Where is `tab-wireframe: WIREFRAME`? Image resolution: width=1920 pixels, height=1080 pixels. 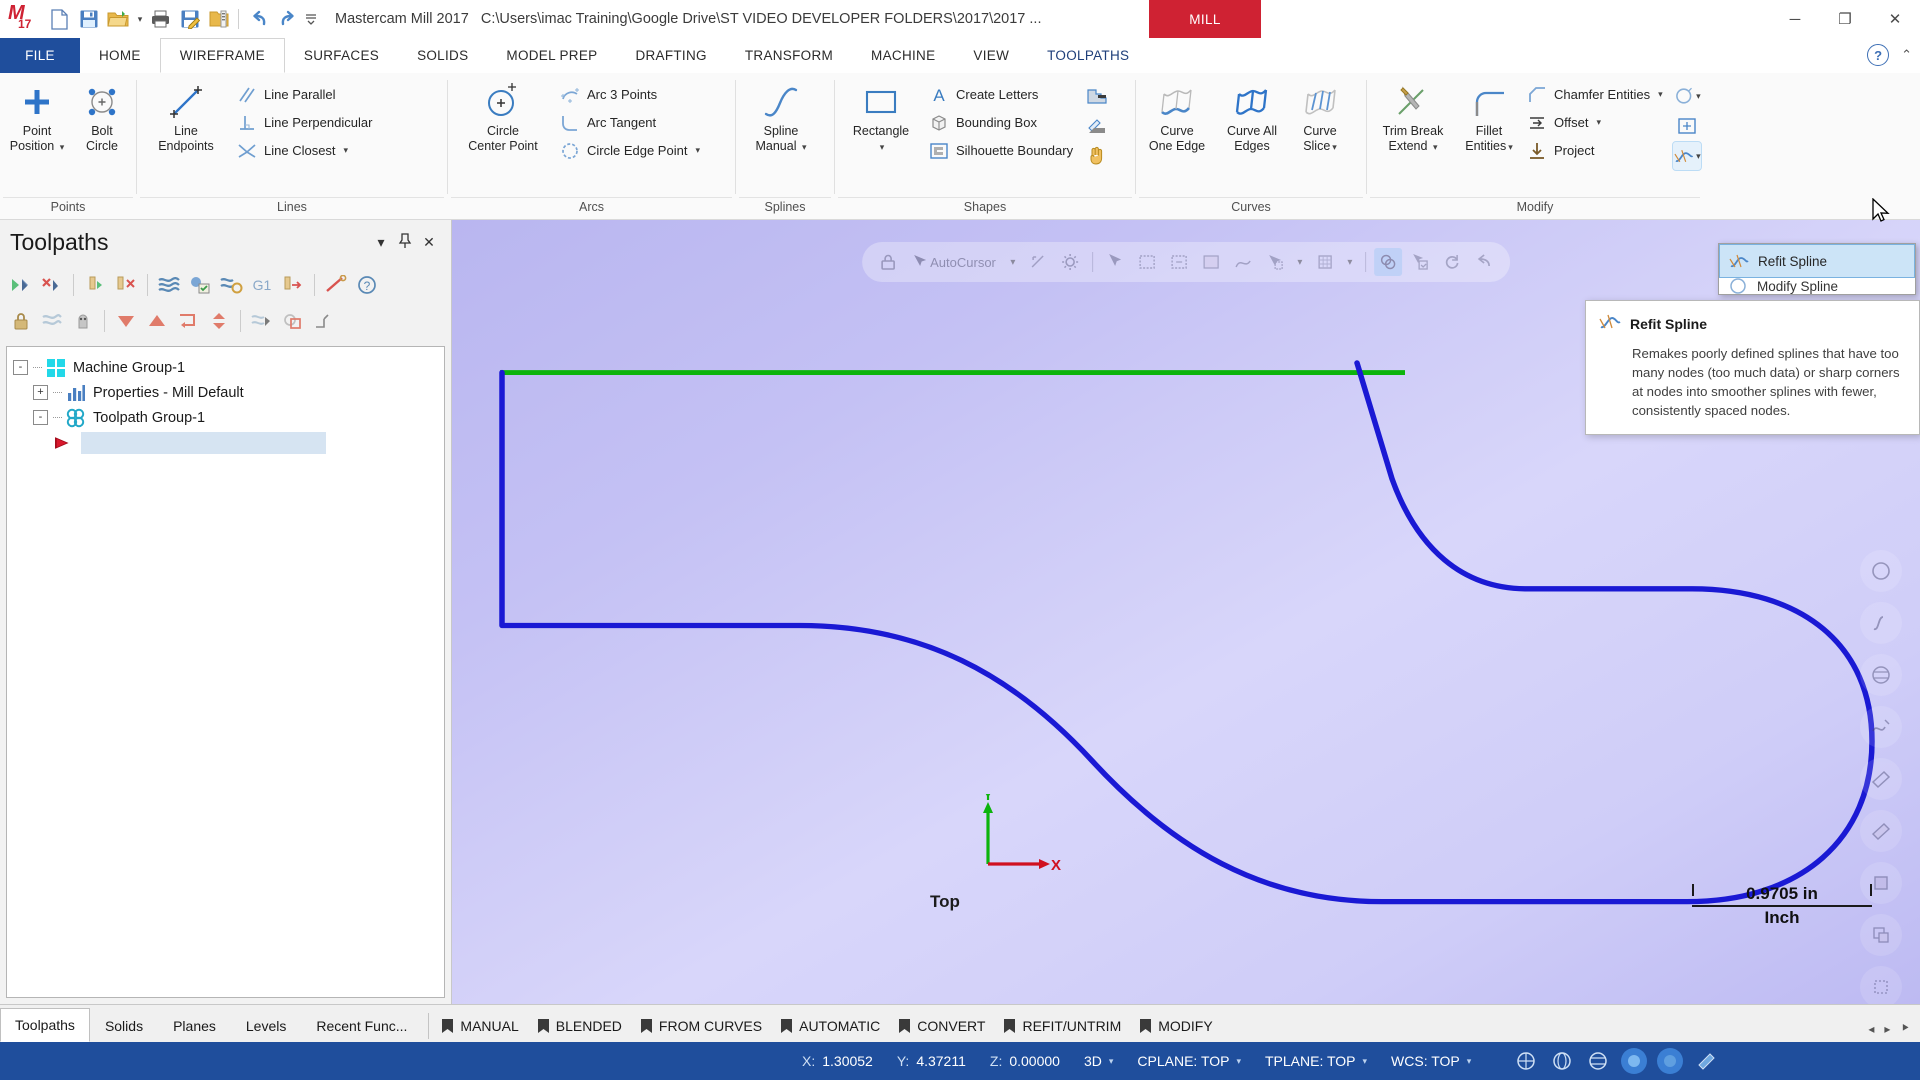 tab-wireframe: WIREFRAME is located at coordinates (222, 55).